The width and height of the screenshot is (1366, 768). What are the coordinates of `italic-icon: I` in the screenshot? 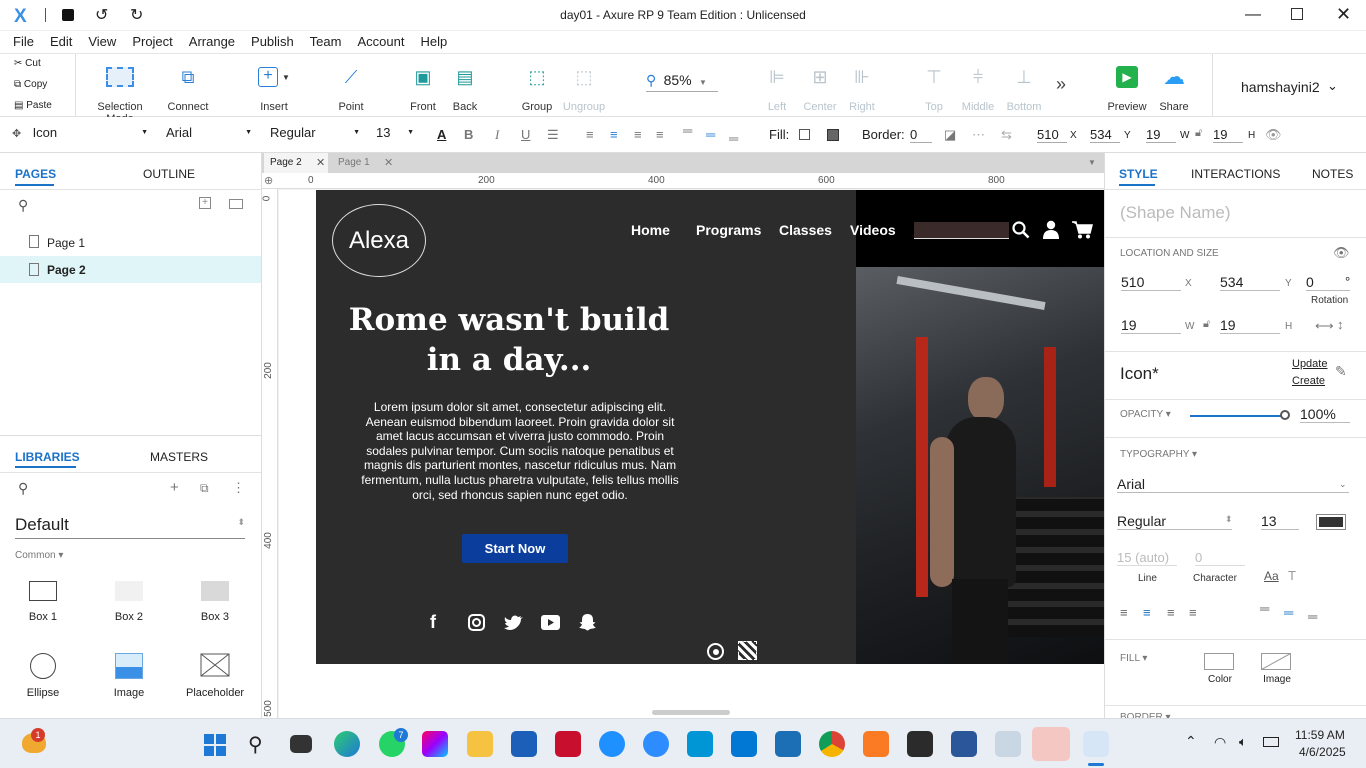 It's located at (497, 135).